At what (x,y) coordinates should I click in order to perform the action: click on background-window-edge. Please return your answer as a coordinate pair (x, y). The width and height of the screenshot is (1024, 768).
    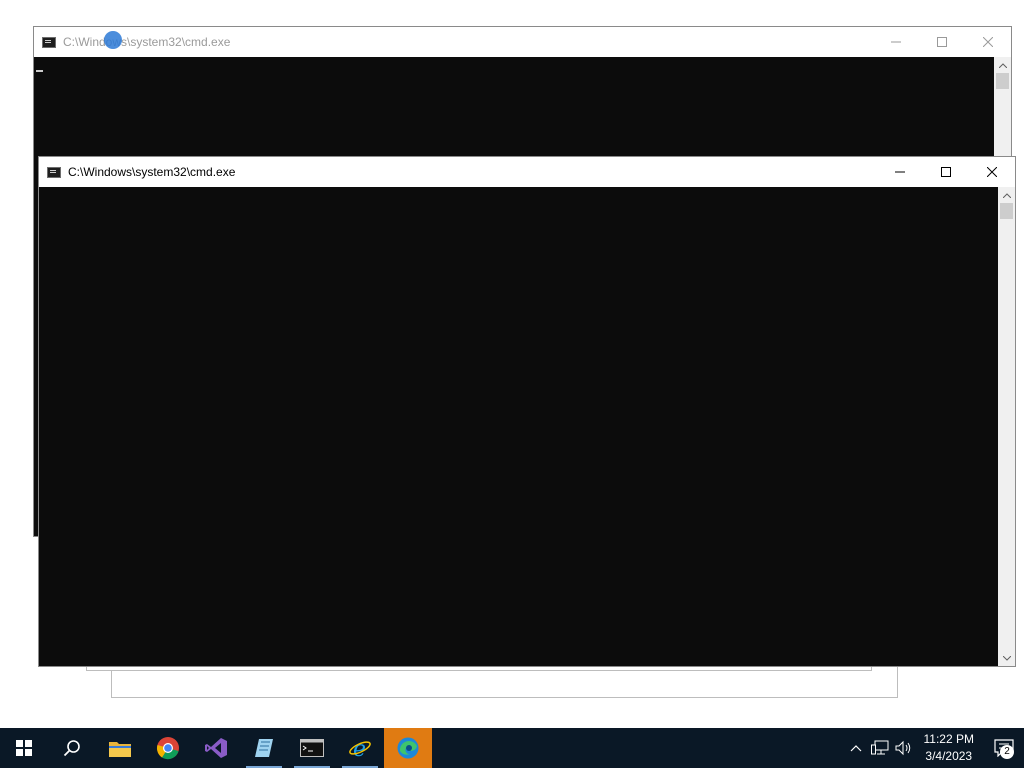
    Looking at the image, I should click on (1017, 110).